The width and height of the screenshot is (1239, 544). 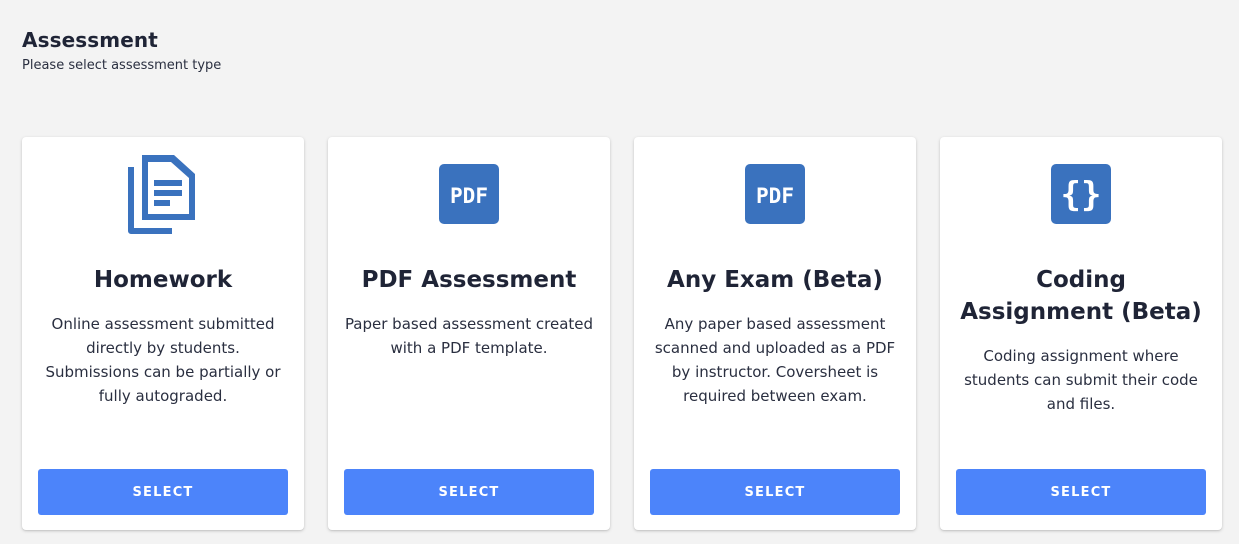 What do you see at coordinates (163, 194) in the screenshot?
I see `document-icon` at bounding box center [163, 194].